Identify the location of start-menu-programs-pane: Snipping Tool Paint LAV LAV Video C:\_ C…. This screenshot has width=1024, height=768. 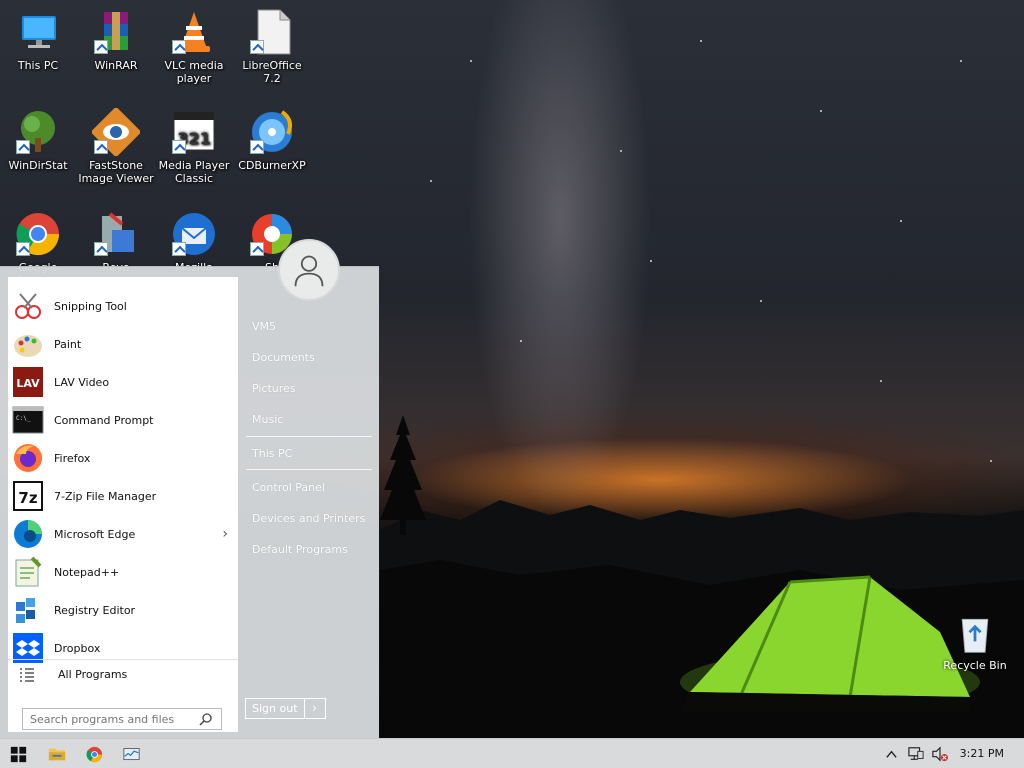
(123, 504).